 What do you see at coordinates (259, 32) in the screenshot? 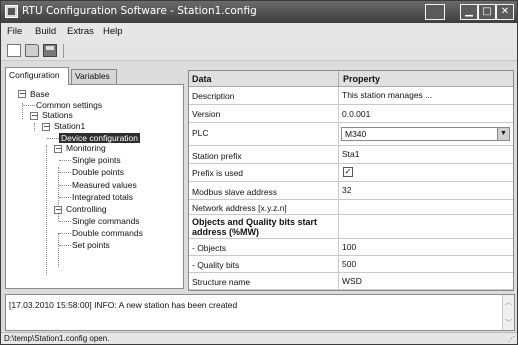
I see `menu-bar: File Build Extras Help` at bounding box center [259, 32].